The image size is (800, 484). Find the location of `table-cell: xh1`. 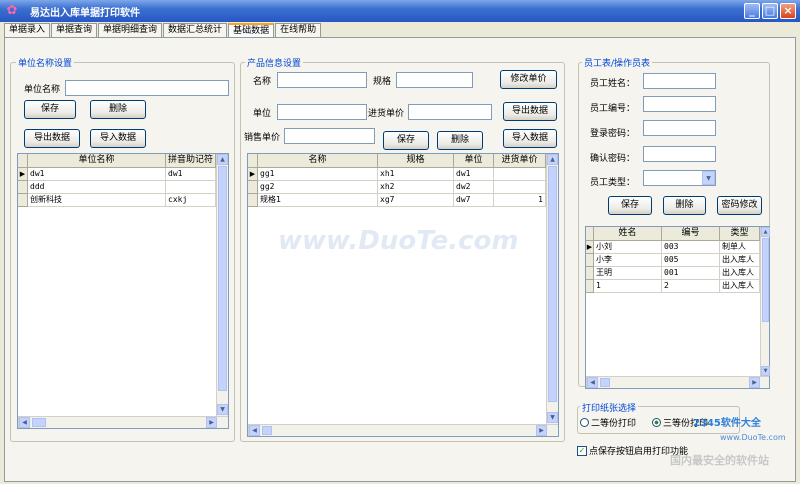

table-cell: xh1 is located at coordinates (416, 174).